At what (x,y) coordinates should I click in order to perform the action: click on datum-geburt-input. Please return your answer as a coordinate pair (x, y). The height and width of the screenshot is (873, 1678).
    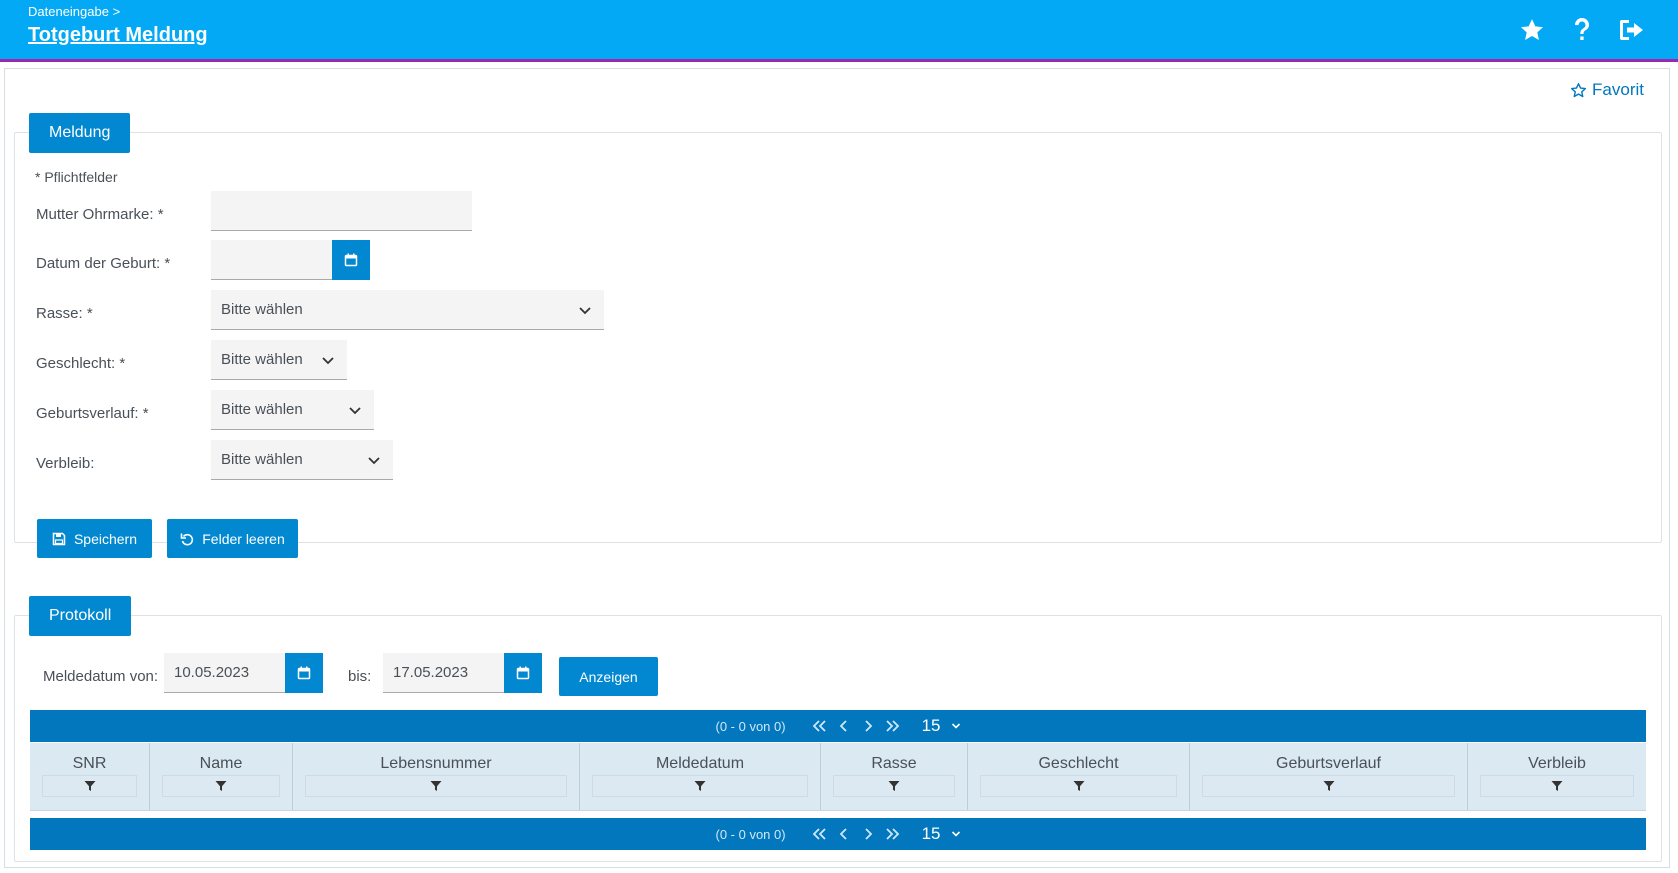
    Looking at the image, I should click on (271, 259).